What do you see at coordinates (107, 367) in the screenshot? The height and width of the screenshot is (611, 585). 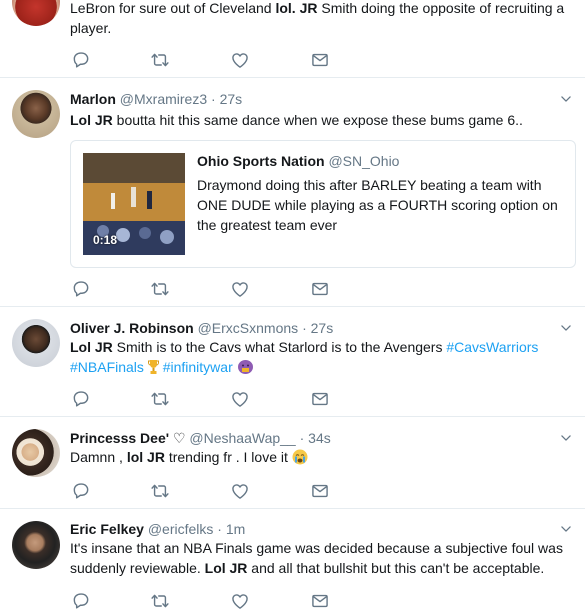 I see `hashtag-link: #NBAFinals` at bounding box center [107, 367].